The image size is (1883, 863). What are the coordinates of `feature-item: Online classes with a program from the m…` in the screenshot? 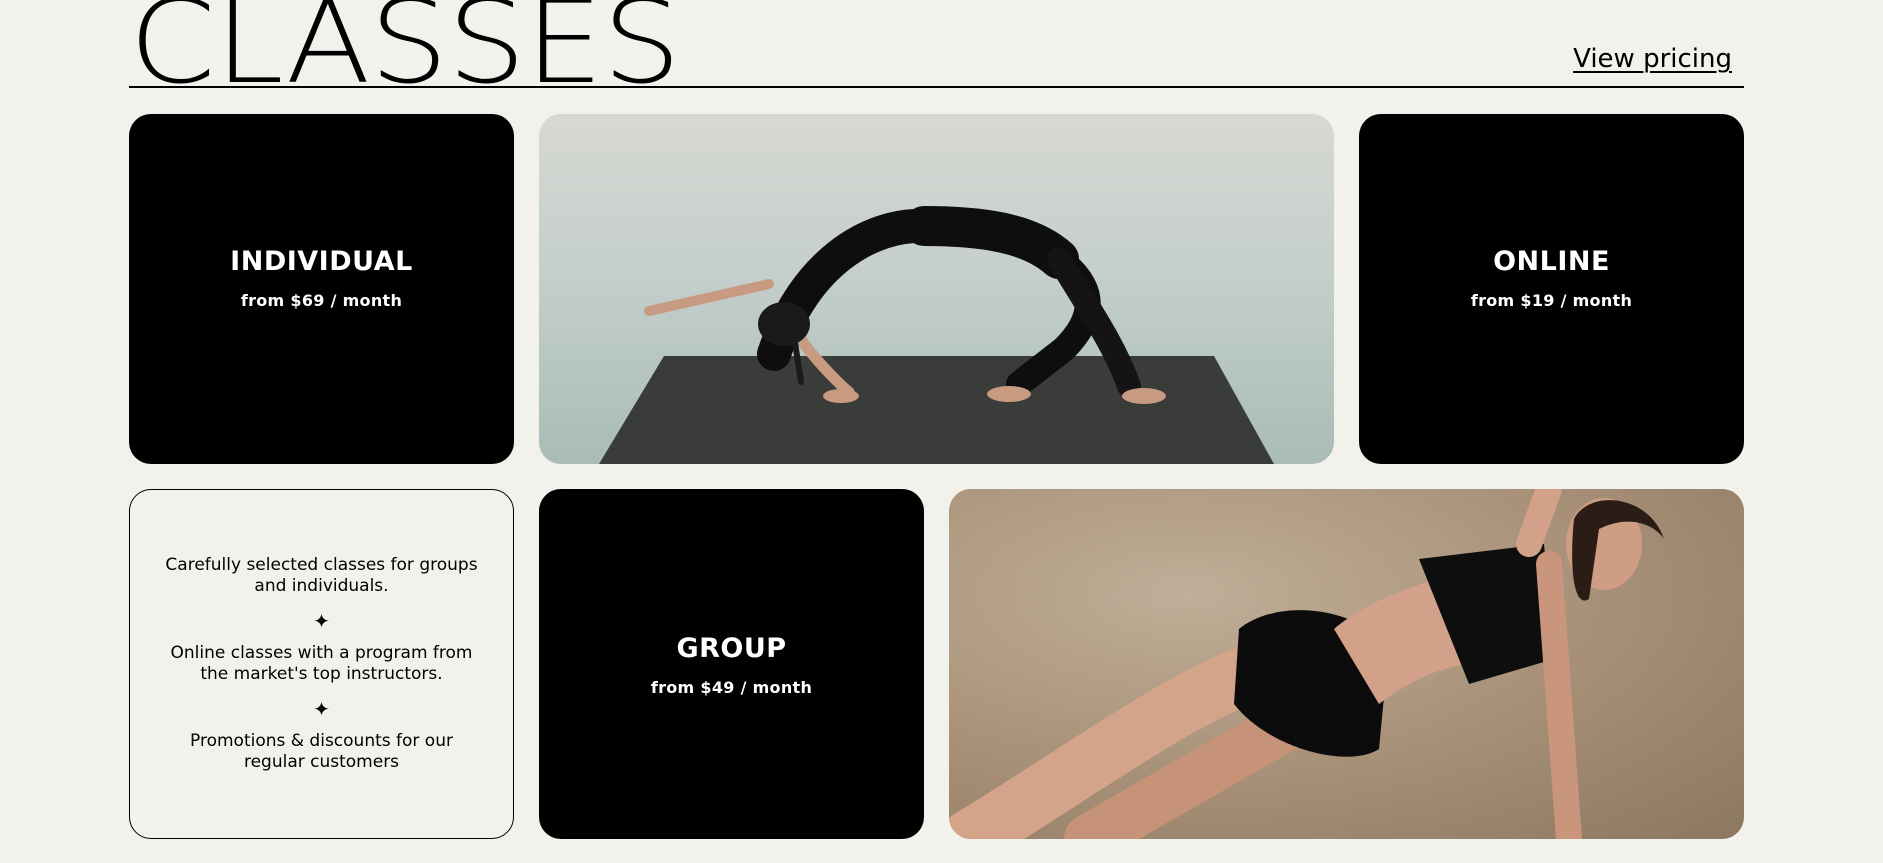 It's located at (321, 663).